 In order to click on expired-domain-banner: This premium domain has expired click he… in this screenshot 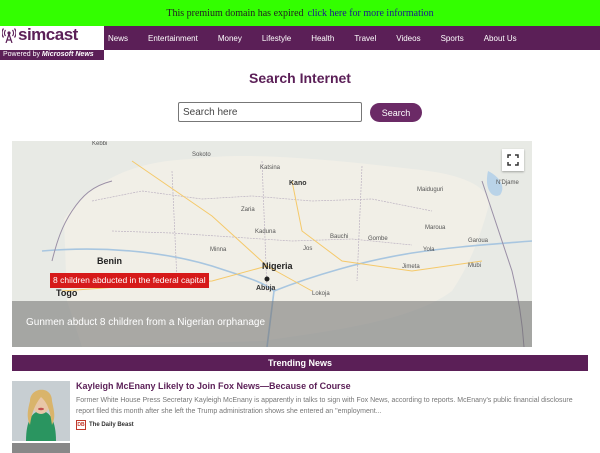, I will do `click(300, 13)`.